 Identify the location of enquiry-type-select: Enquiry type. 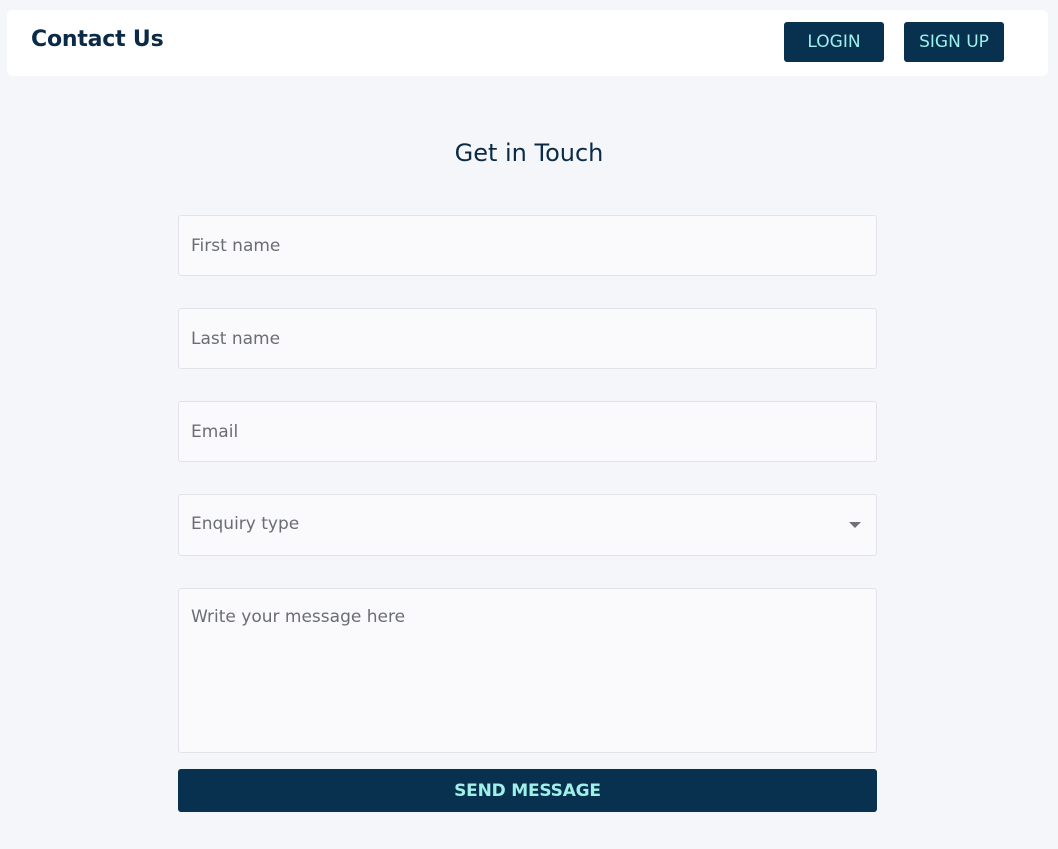
(527, 525).